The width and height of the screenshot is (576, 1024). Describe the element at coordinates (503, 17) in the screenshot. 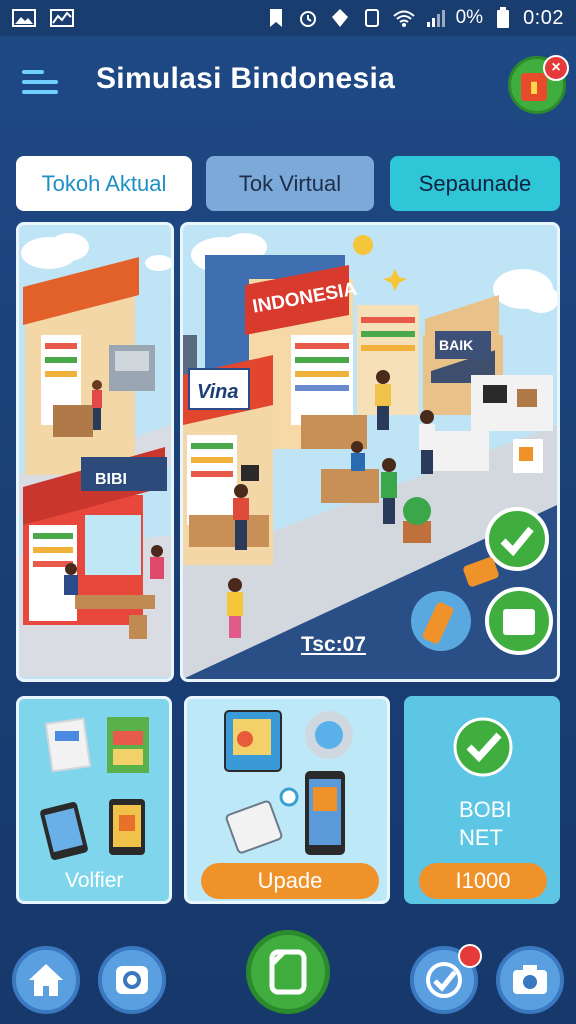

I see `battery-icon` at that location.